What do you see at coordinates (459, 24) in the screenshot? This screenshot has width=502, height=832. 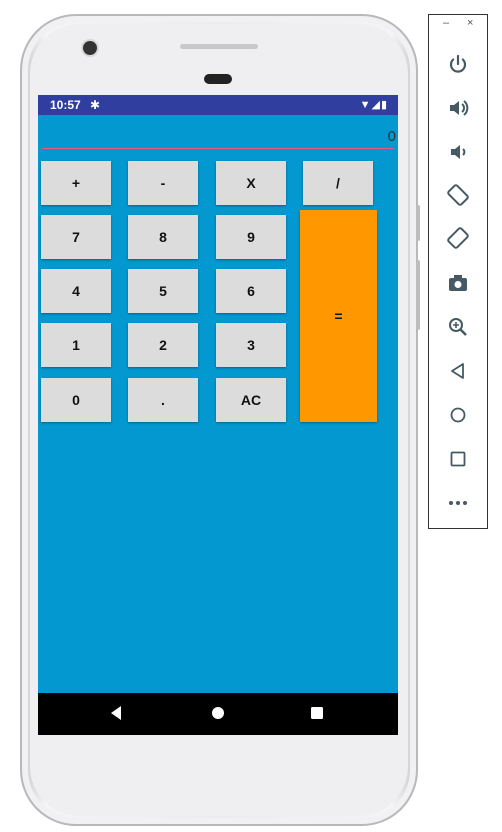 I see `window-controls: – ×` at bounding box center [459, 24].